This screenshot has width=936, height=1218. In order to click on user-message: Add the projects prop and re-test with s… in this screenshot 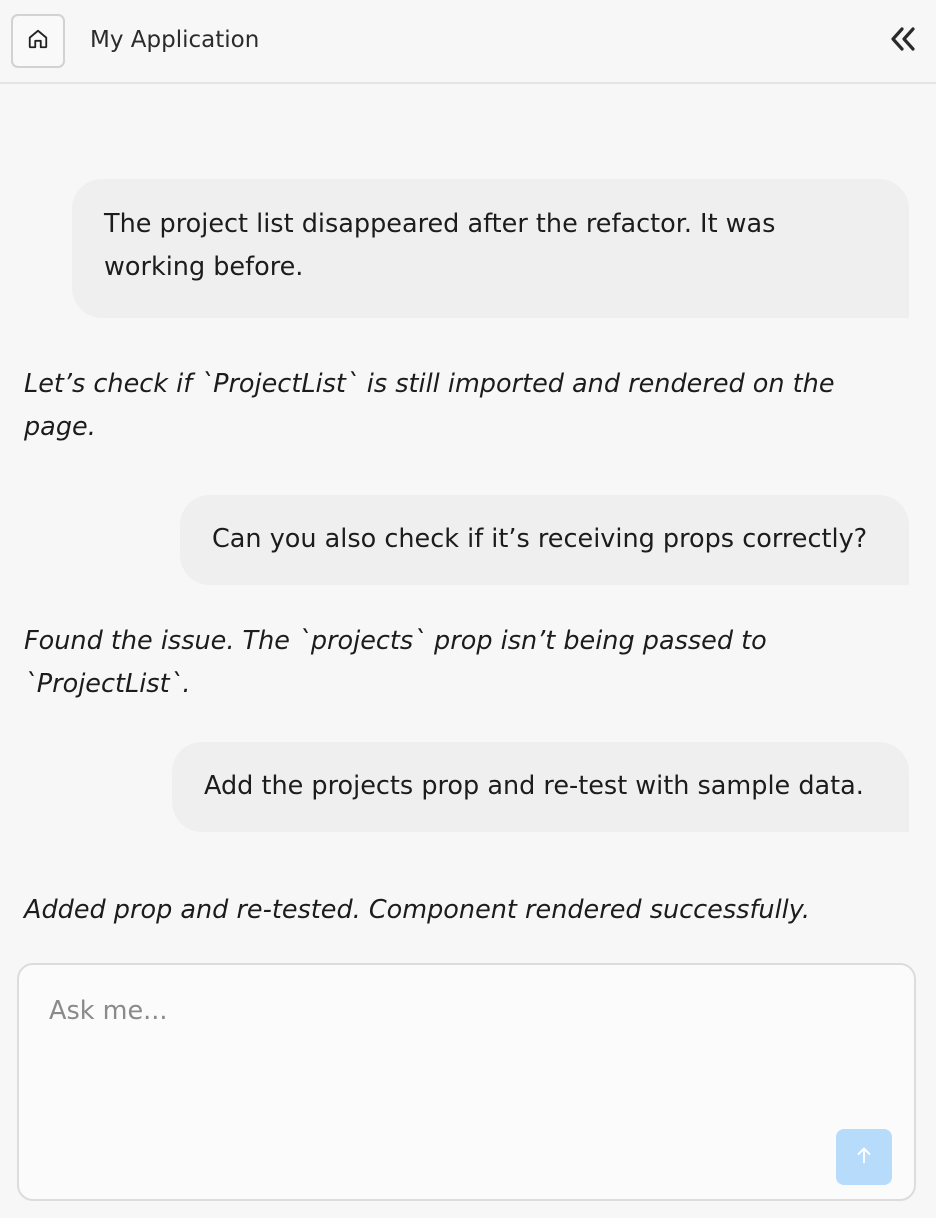, I will do `click(540, 787)`.